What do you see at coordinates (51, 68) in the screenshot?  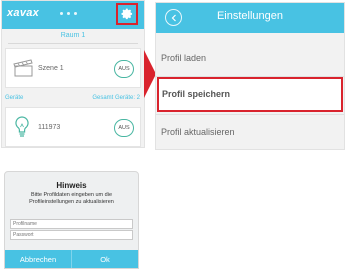 I see `scene-name: Szene 1` at bounding box center [51, 68].